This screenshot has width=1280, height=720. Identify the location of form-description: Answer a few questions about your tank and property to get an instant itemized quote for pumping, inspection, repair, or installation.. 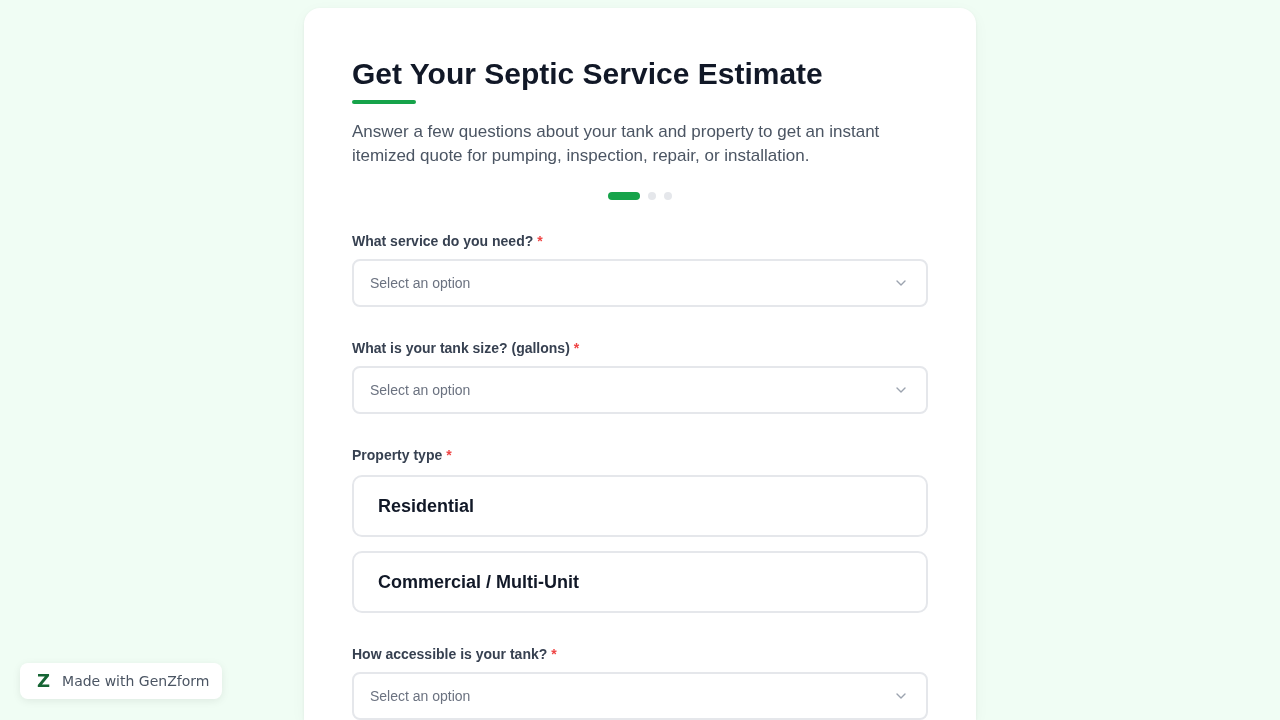
(616, 144).